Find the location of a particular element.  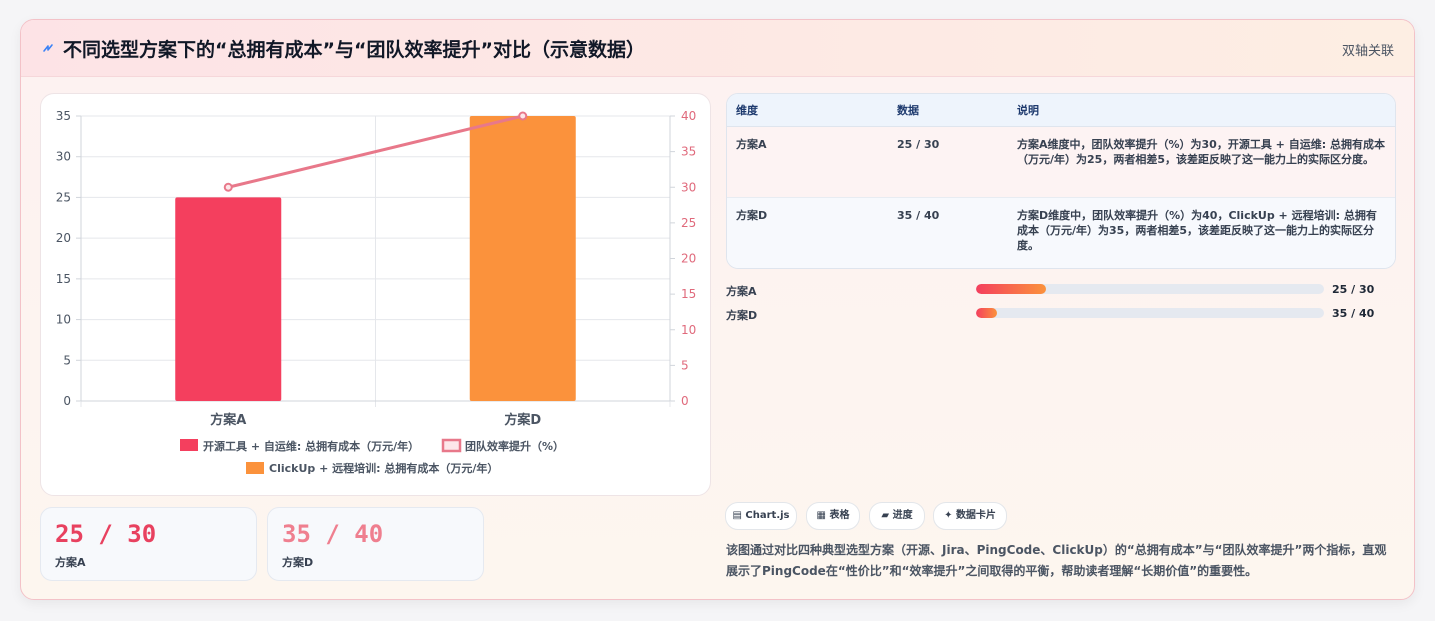

stat-label: 方案A is located at coordinates (70, 562).